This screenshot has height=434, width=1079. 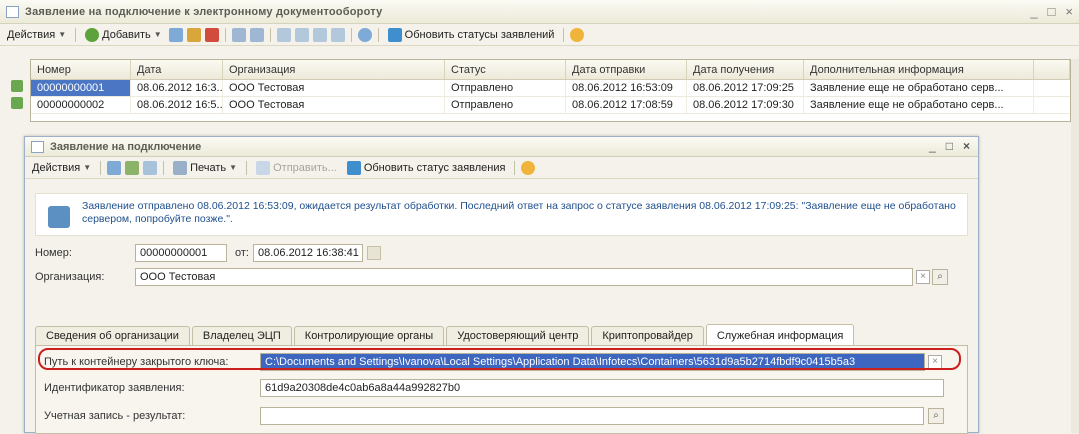 What do you see at coordinates (505, 88) in the screenshot?
I see `table-cell: Отправлено` at bounding box center [505, 88].